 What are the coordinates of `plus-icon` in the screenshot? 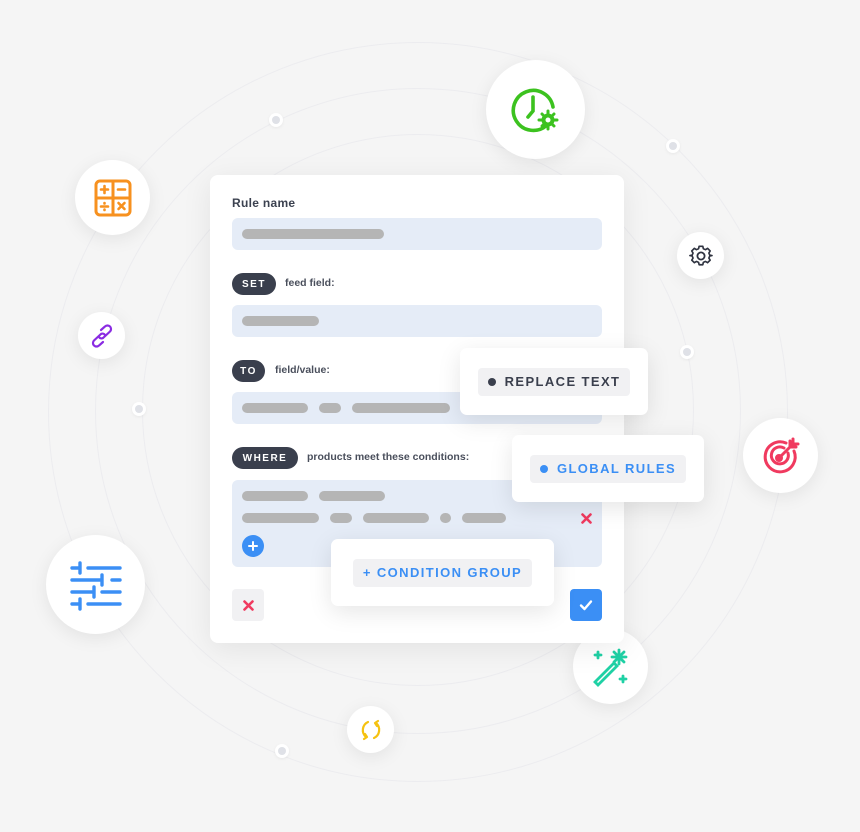 It's located at (253, 546).